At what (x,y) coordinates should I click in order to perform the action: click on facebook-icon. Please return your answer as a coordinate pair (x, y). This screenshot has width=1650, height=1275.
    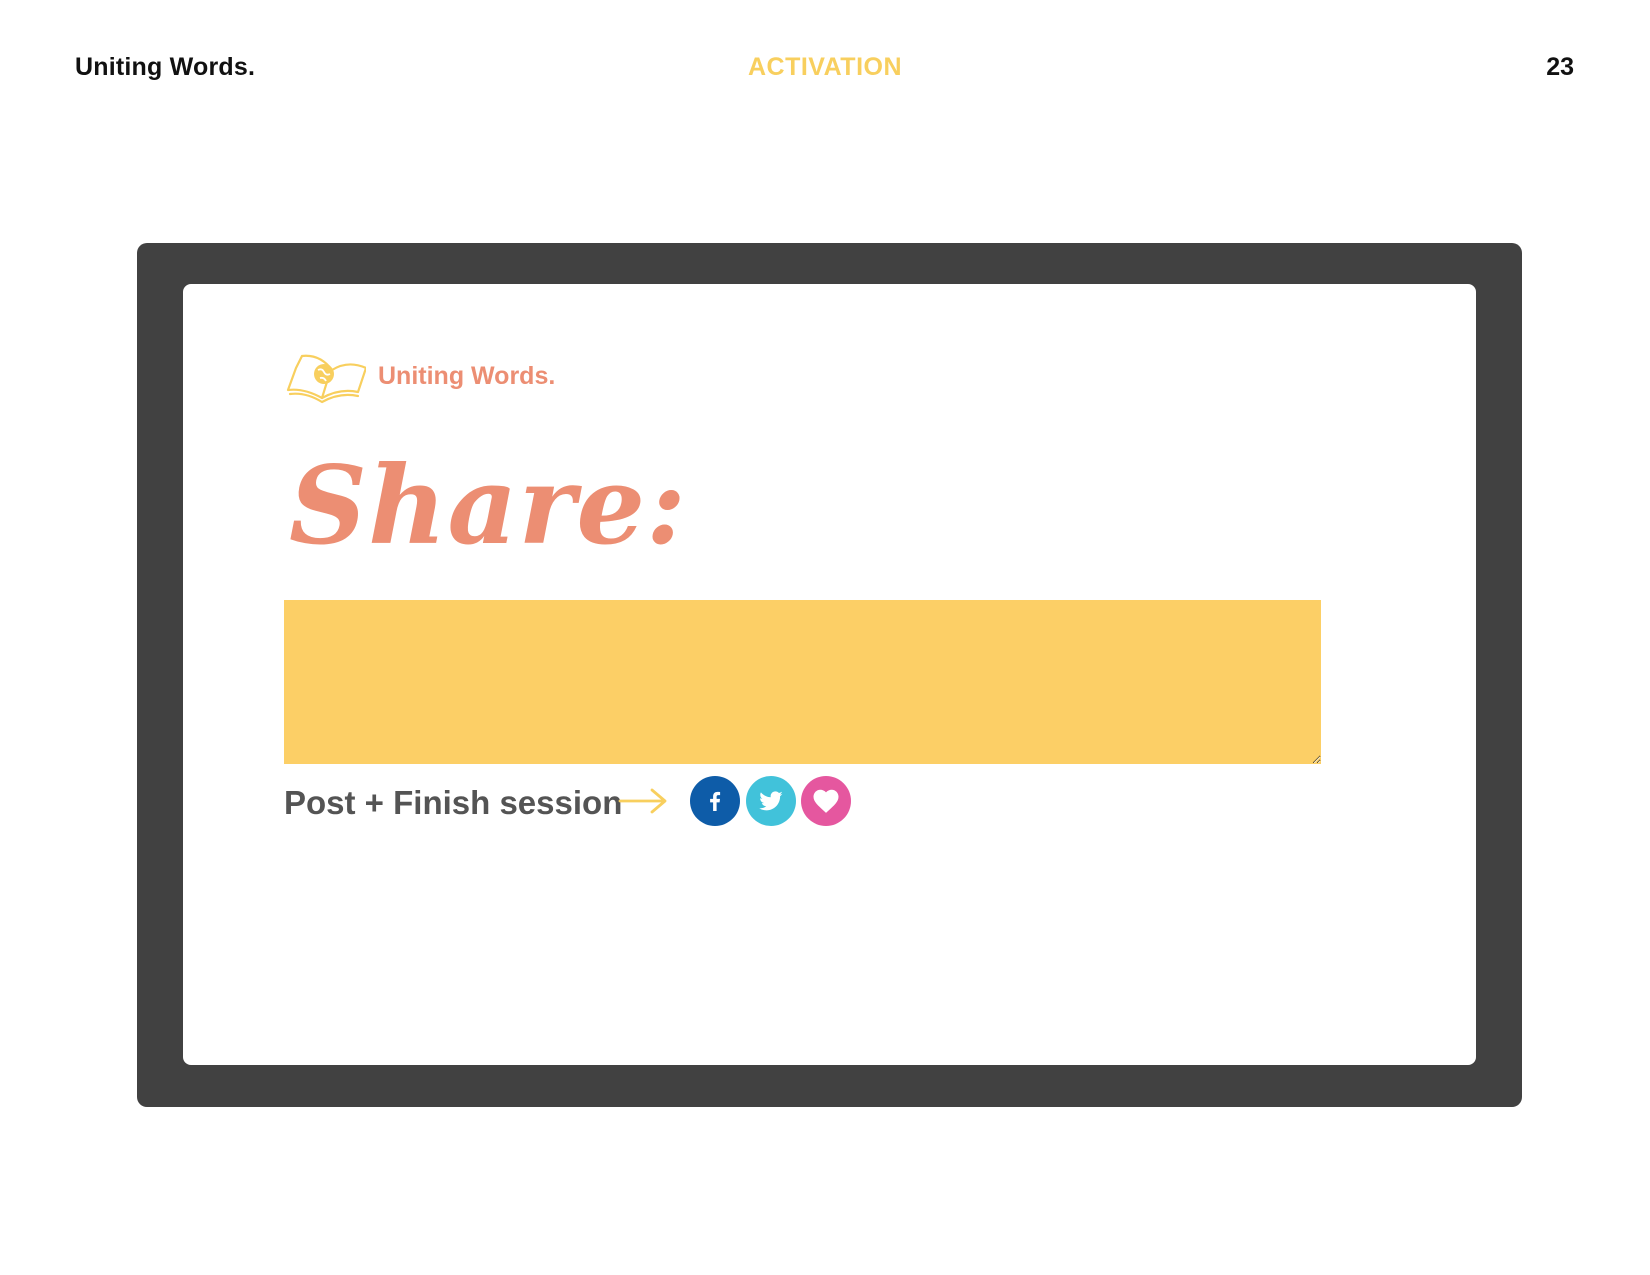
    Looking at the image, I should click on (715, 801).